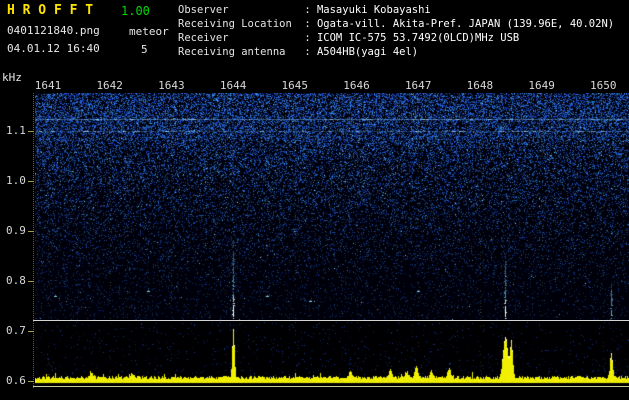  Describe the element at coordinates (295, 85) in the screenshot. I see `time-tick-label: 1645` at that location.